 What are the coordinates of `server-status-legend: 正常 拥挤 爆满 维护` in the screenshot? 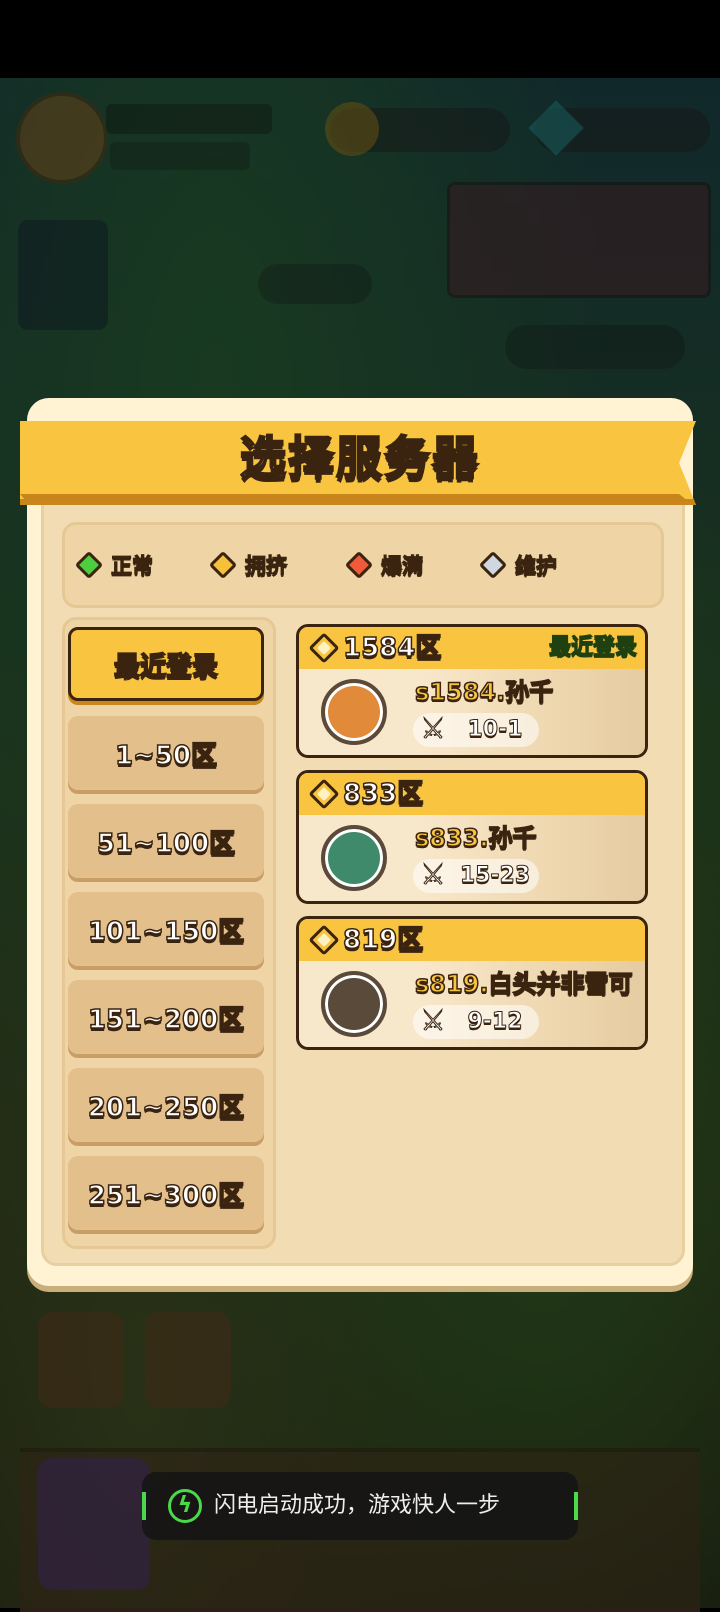 It's located at (363, 565).